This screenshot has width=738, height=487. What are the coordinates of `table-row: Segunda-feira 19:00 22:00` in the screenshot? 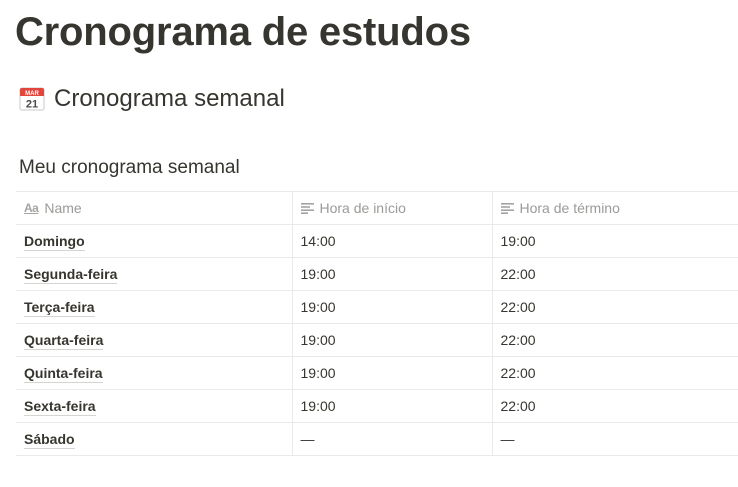 It's located at (377, 274).